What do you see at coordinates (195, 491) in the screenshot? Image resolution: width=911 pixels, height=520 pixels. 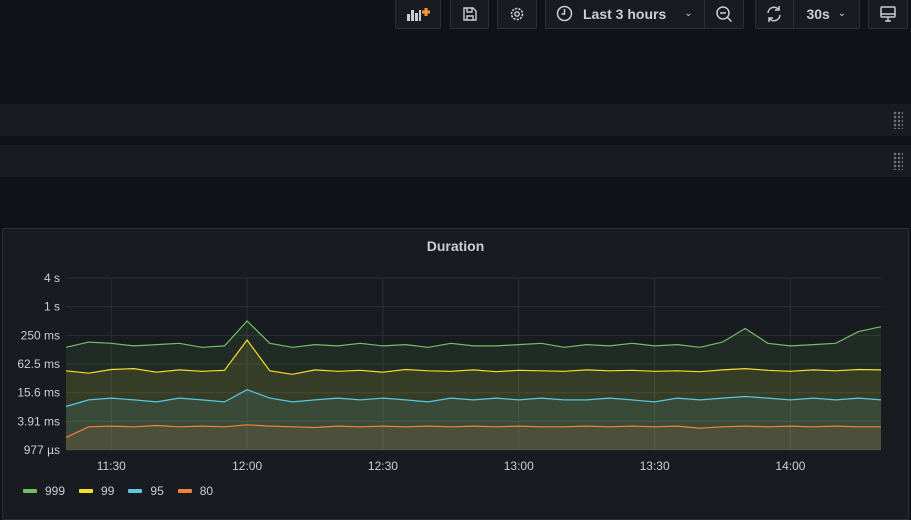 I see `legend-item-80: 80` at bounding box center [195, 491].